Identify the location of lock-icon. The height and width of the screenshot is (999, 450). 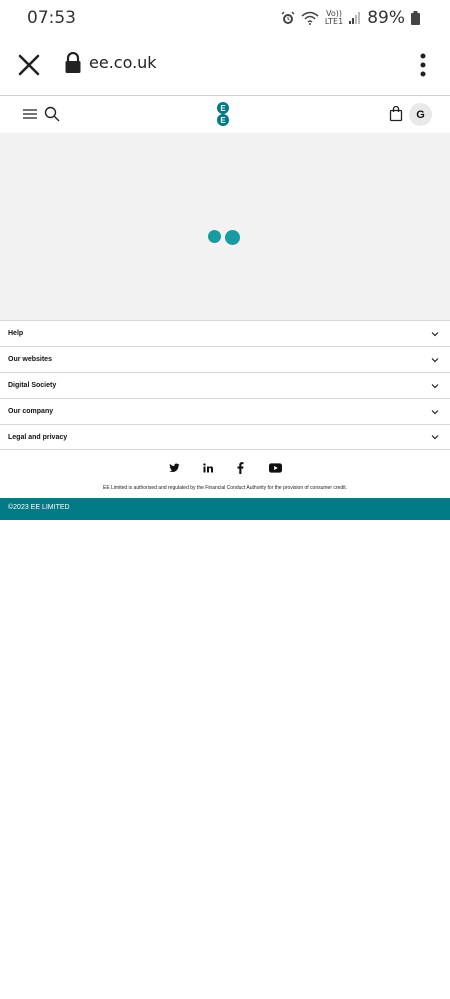
(73, 62).